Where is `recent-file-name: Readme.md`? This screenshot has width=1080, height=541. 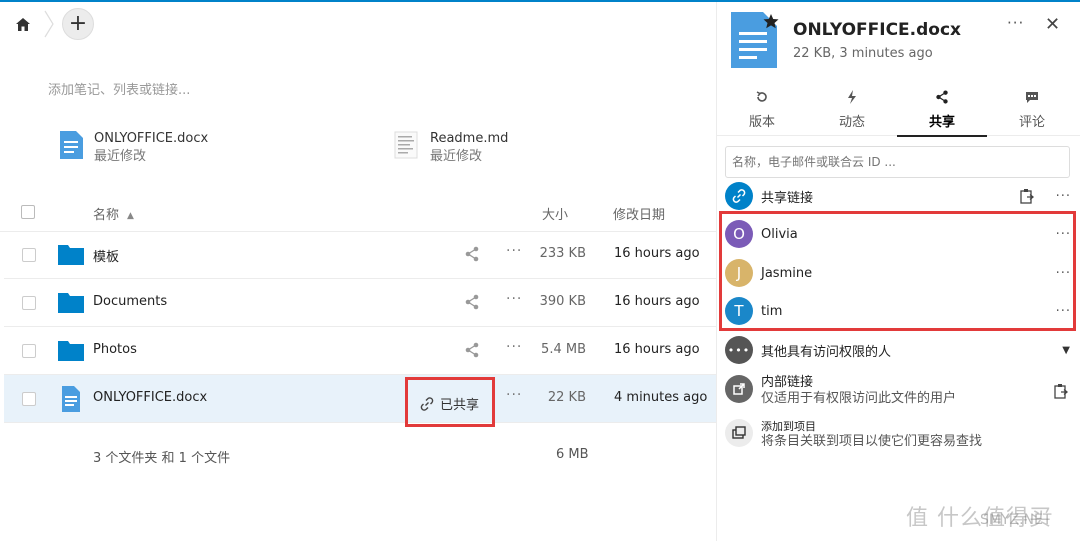
recent-file-name: Readme.md is located at coordinates (469, 138).